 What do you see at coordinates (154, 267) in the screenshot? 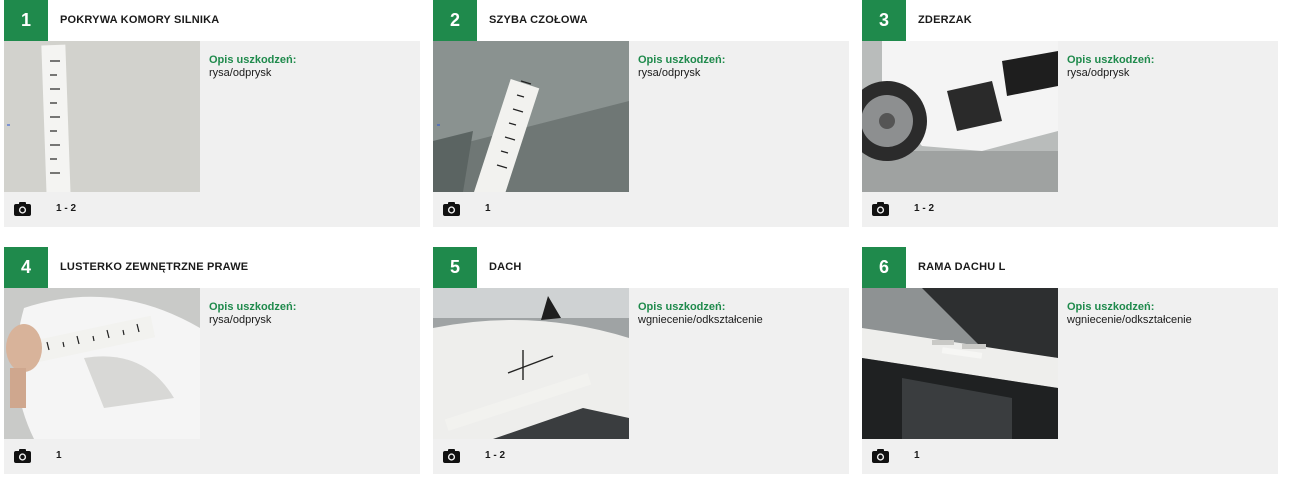
I see `item-title: LUSTERKO ZEWNĘTRZNE PRAWE` at bounding box center [154, 267].